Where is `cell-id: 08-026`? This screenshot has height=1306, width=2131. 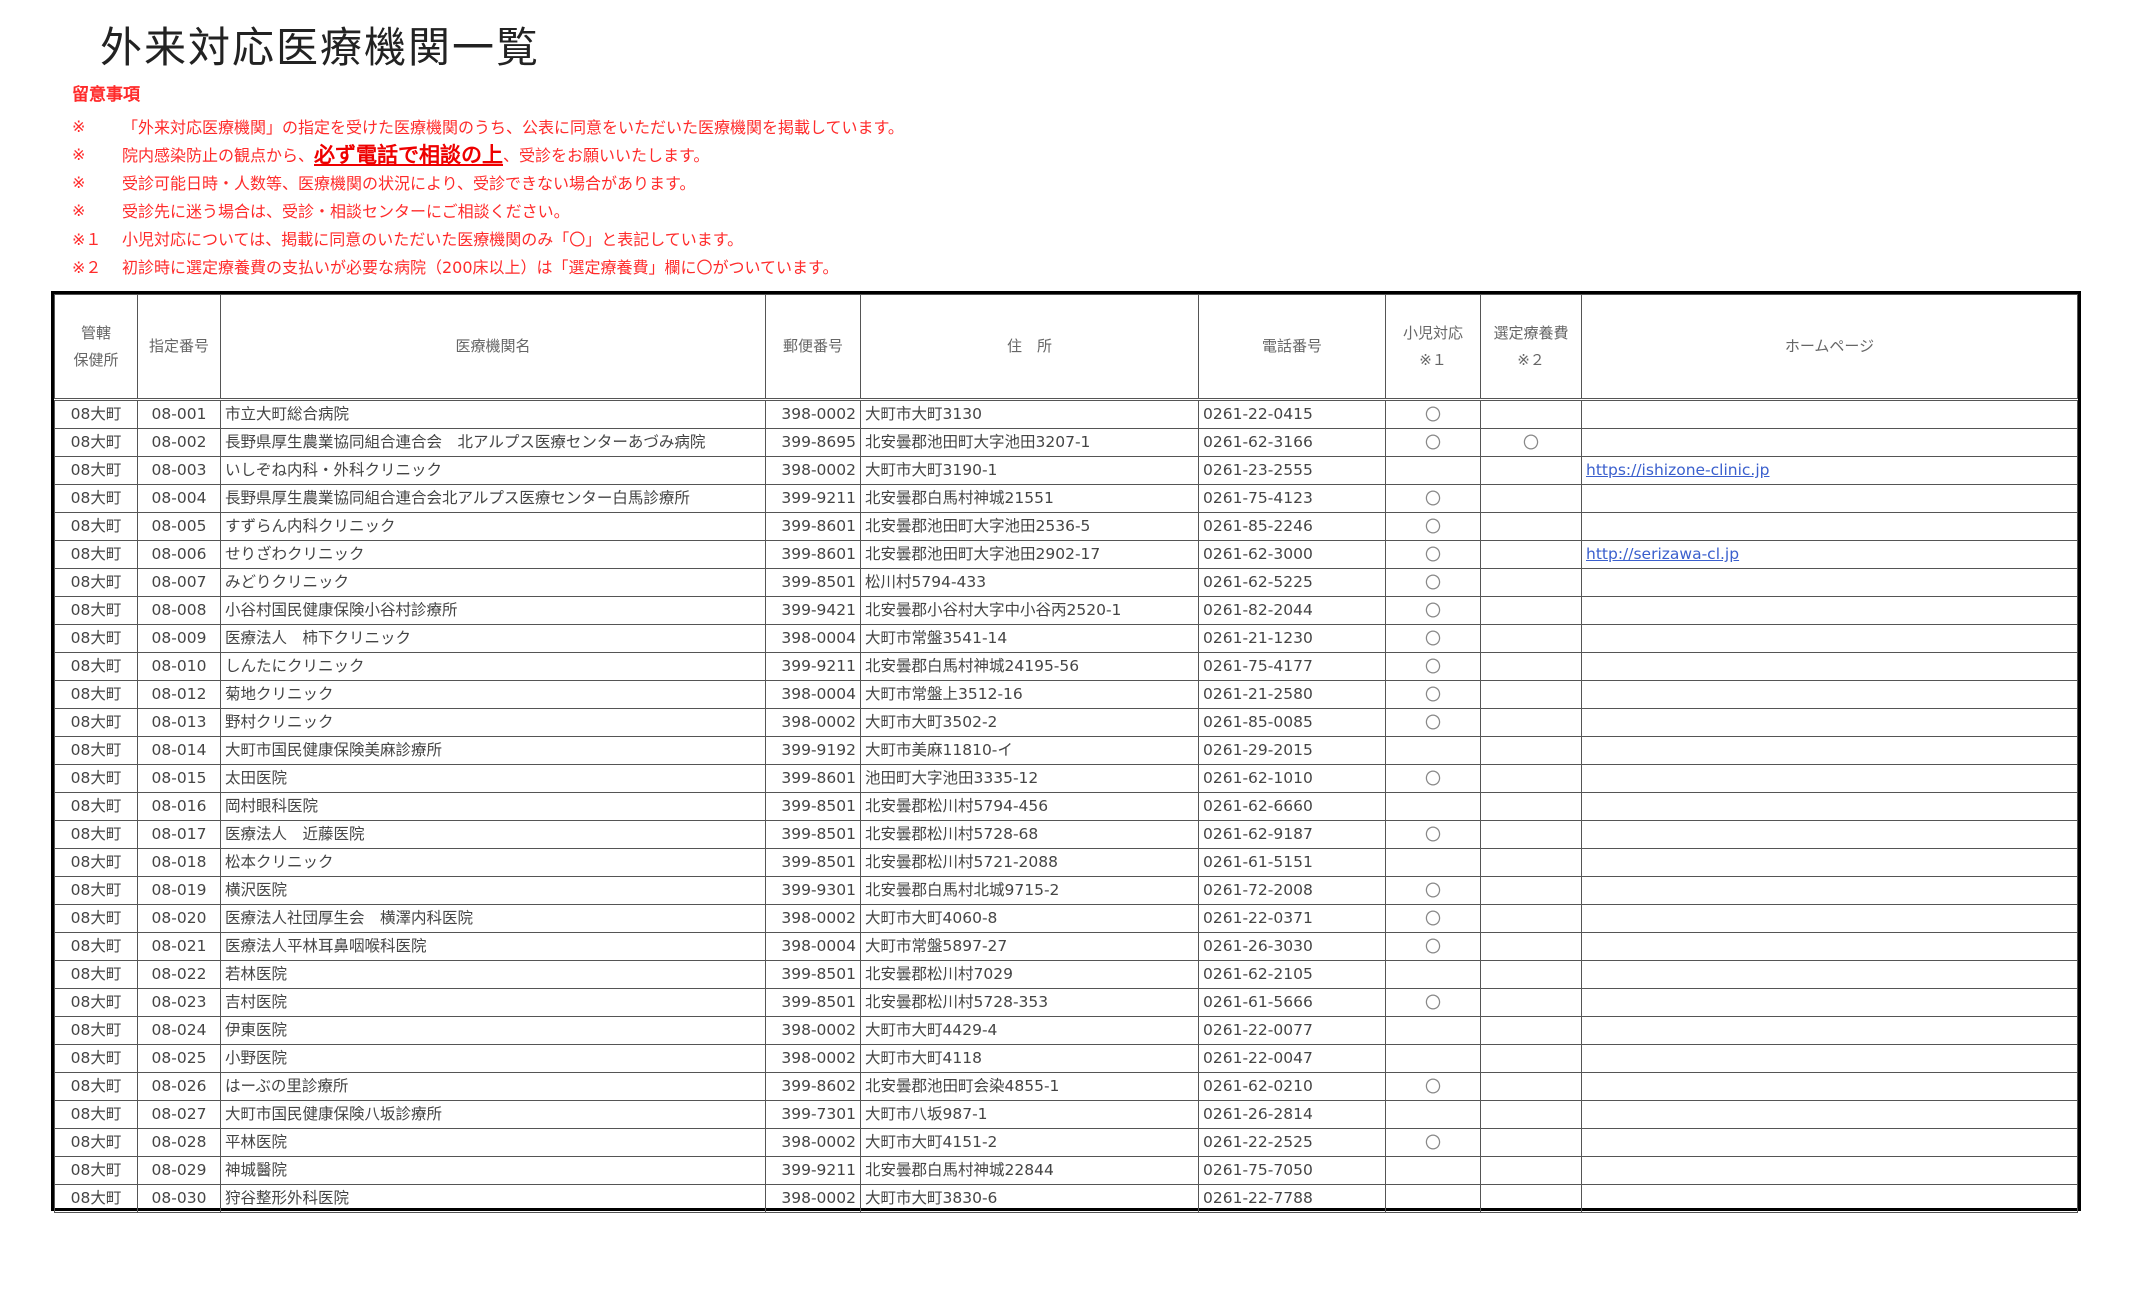 cell-id: 08-026 is located at coordinates (179, 1086).